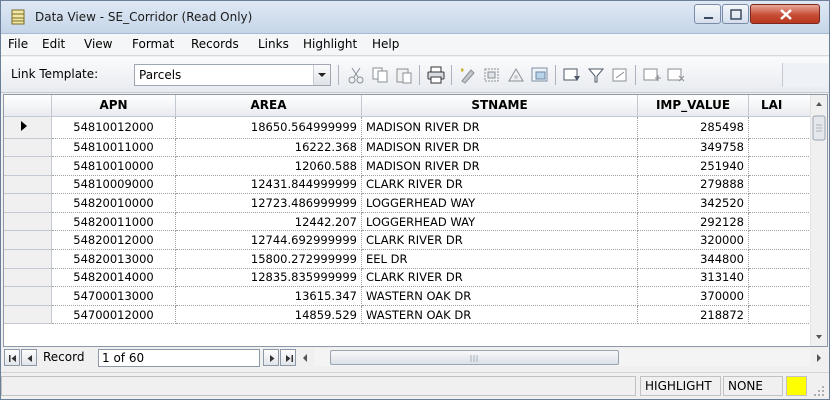  What do you see at coordinates (268, 203) in the screenshot?
I see `cell-area: 12723.486999999` at bounding box center [268, 203].